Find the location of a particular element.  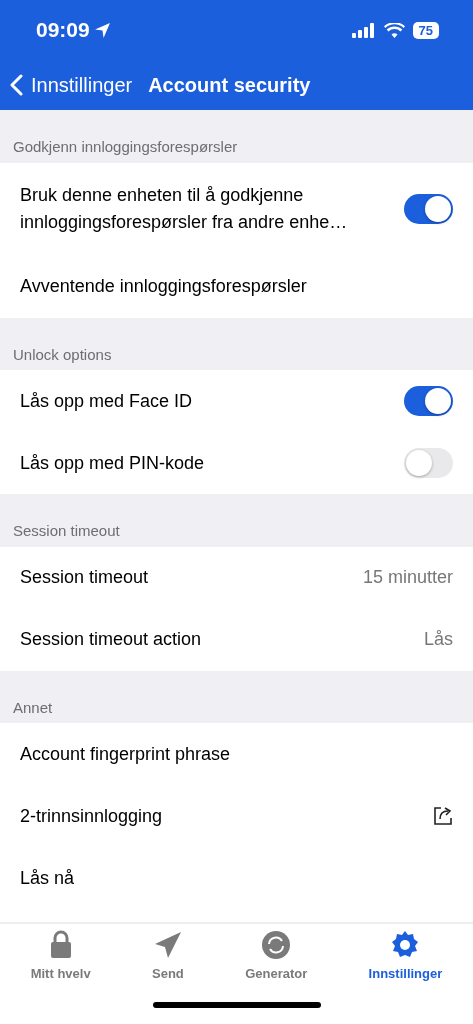

back-button: Innstillinger is located at coordinates (71, 85).